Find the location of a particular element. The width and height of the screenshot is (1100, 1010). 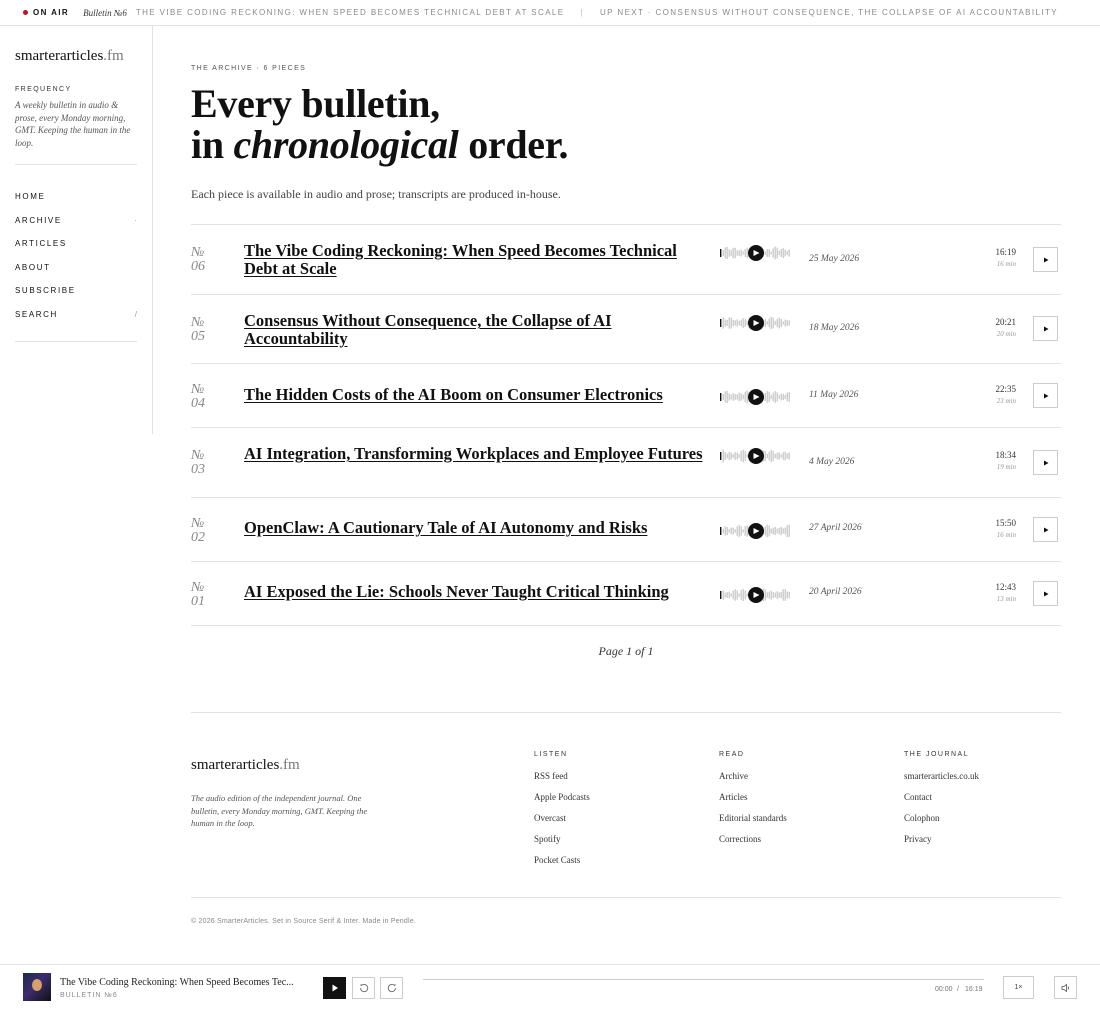

player-total: 16:19 is located at coordinates (974, 989).